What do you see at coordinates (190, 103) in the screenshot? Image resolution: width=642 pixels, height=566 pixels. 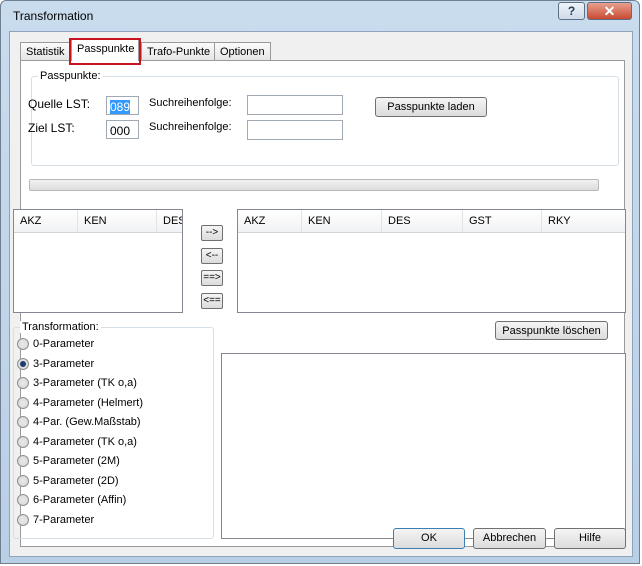 I see `suchreihenfolge-quelle-label: Suchreihenfolge:` at bounding box center [190, 103].